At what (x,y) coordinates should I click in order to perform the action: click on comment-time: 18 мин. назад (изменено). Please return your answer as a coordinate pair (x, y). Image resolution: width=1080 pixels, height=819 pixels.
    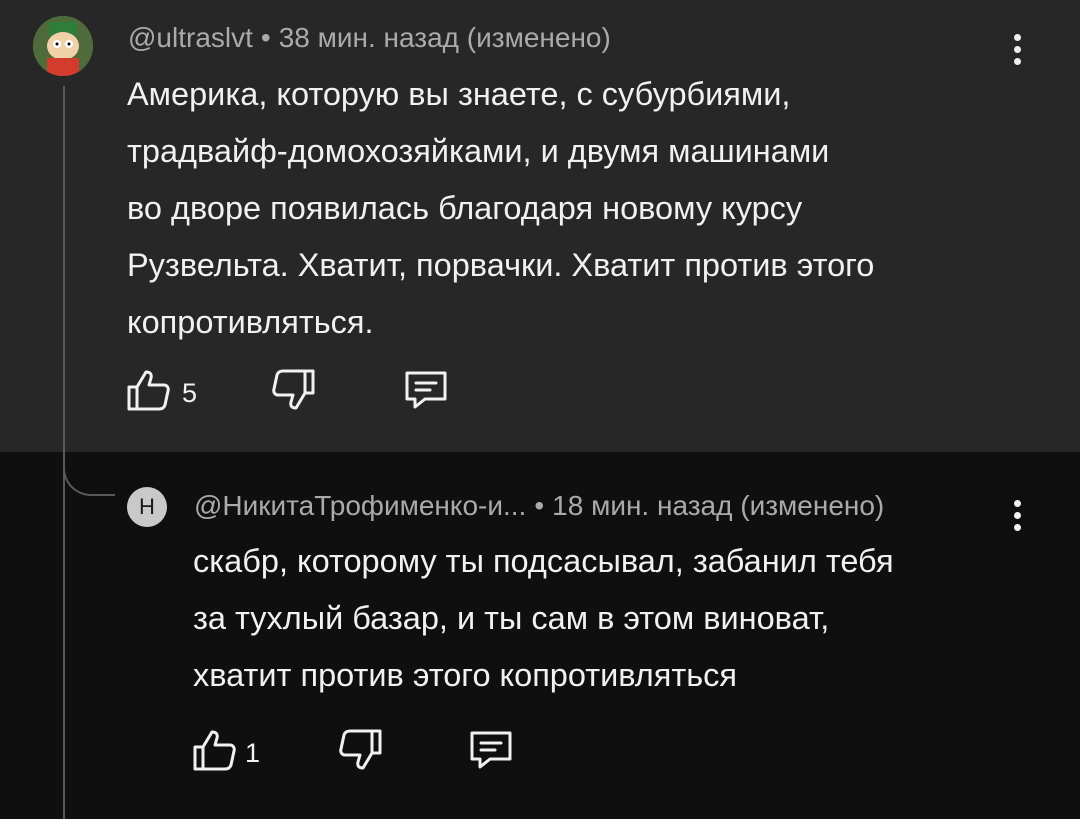
    Looking at the image, I should click on (718, 505).